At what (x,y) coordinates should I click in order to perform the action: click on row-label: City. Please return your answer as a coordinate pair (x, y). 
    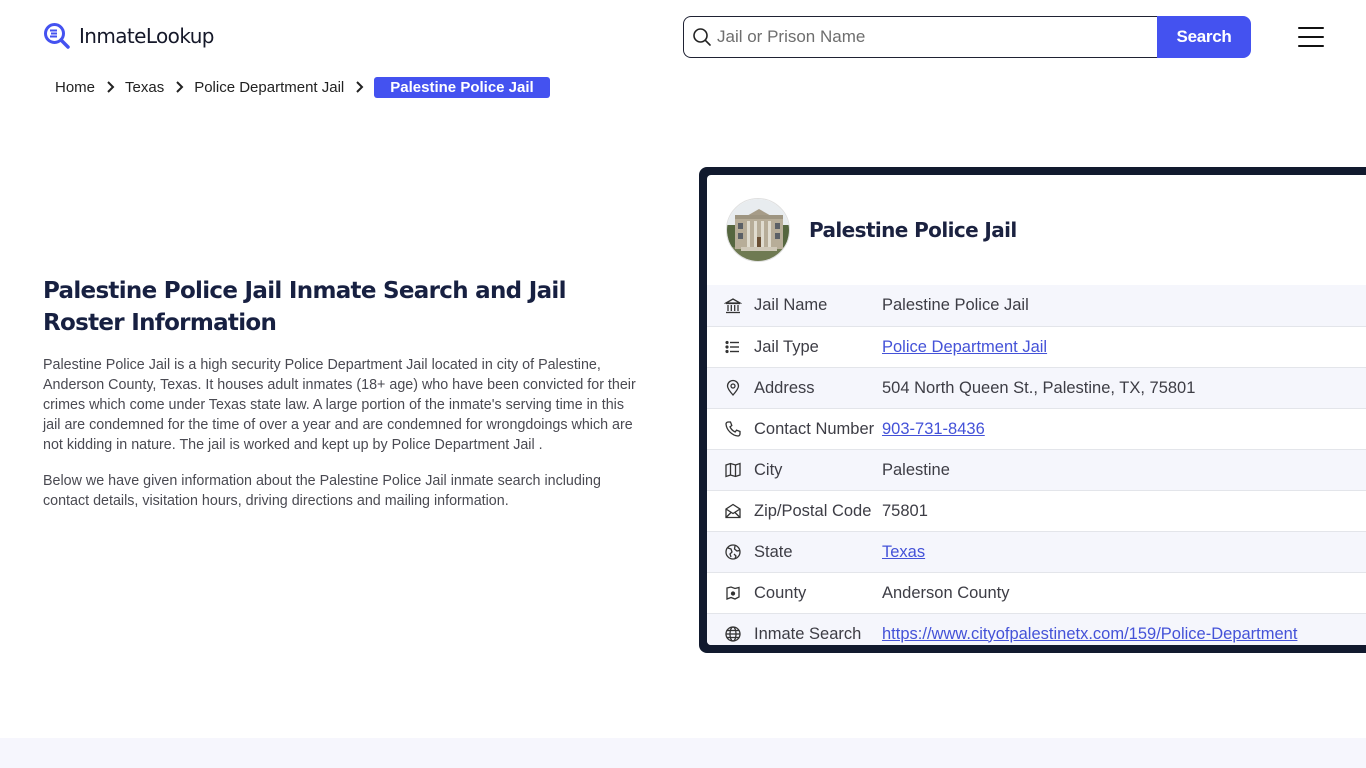
    Looking at the image, I should click on (768, 469).